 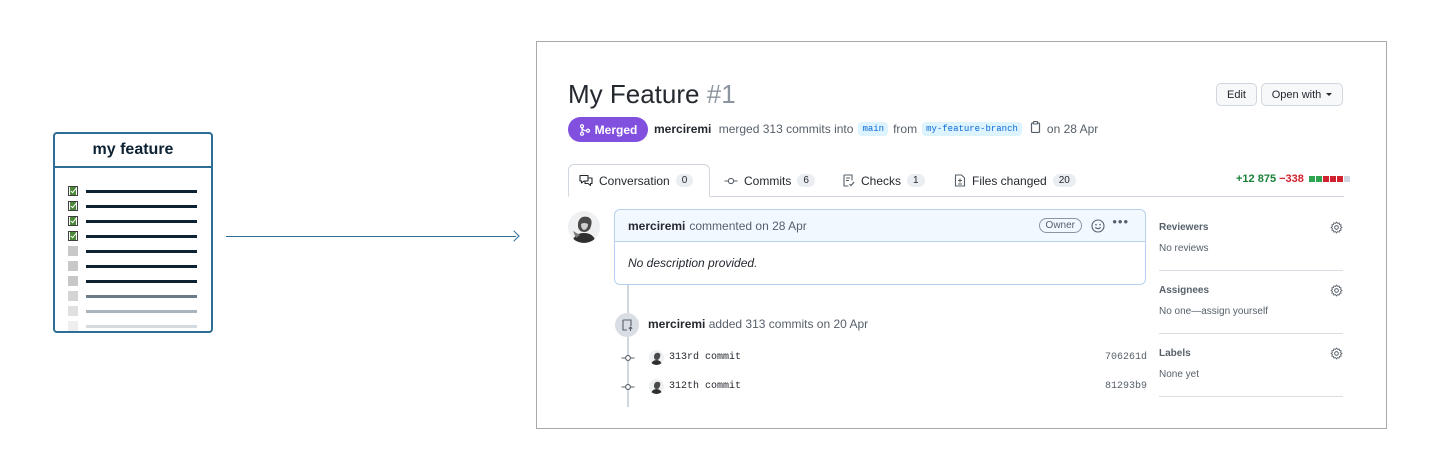 I want to click on feature-card: my feature, so click(x=133, y=232).